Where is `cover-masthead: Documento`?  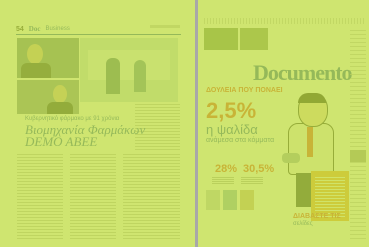
cover-masthead: Documento is located at coordinates (303, 72).